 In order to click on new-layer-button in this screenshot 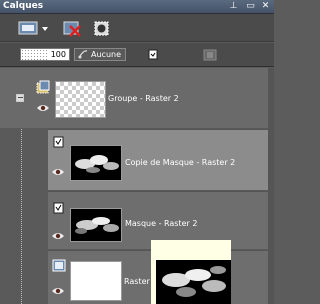, I will do `click(34, 28)`.